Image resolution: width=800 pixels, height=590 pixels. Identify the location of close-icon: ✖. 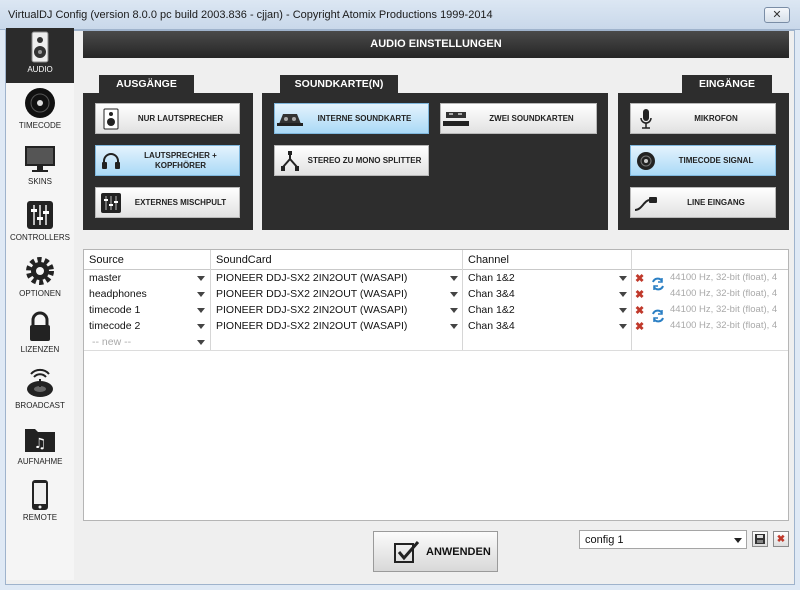
(781, 539).